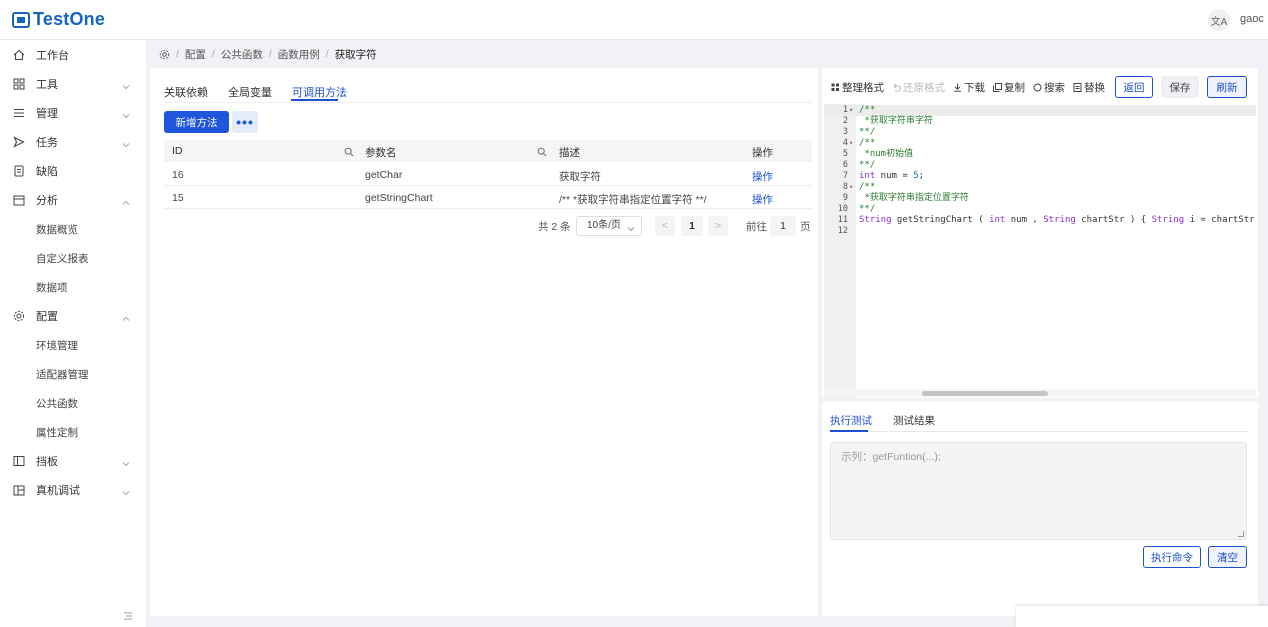 This screenshot has height=627, width=1268. What do you see at coordinates (47, 85) in the screenshot?
I see `sidebar-item-label: 工具` at bounding box center [47, 85].